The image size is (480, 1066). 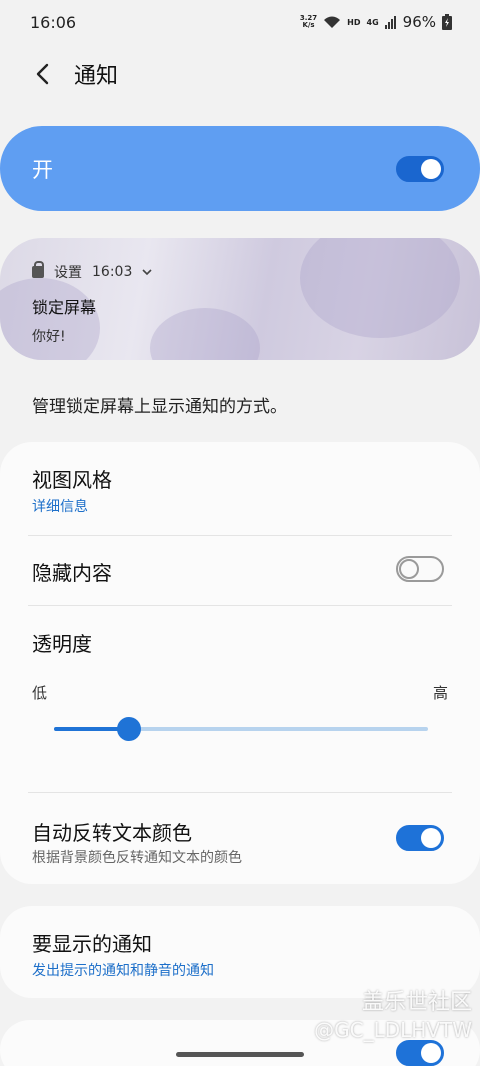 What do you see at coordinates (240, 692) in the screenshot?
I see `slider-labels: 低 高` at bounding box center [240, 692].